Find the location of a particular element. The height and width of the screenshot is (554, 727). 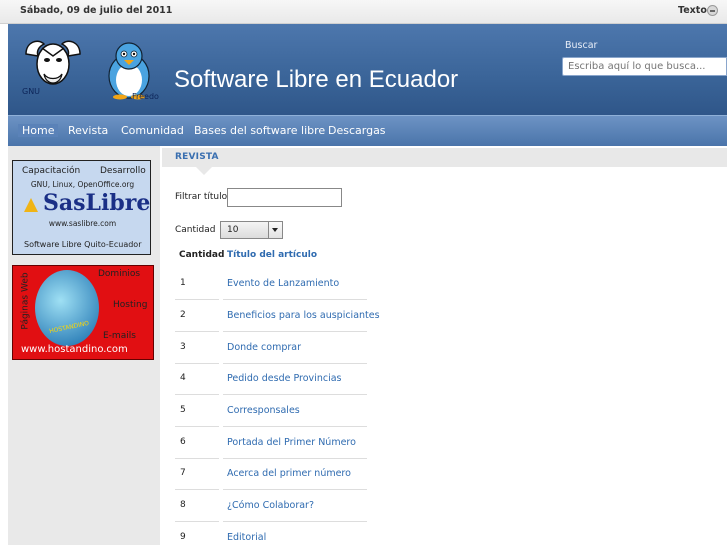

article-link: ¿Cómo Colaborar? is located at coordinates (270, 505).